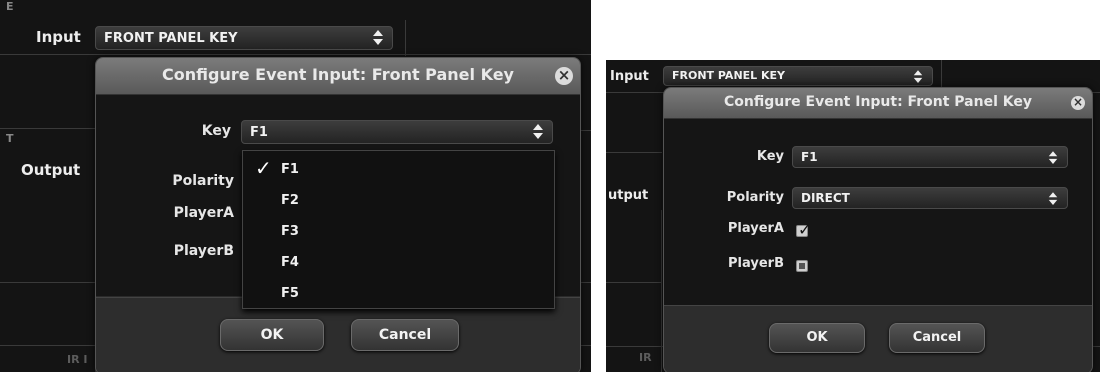  I want to click on corner-letter: T, so click(10, 138).